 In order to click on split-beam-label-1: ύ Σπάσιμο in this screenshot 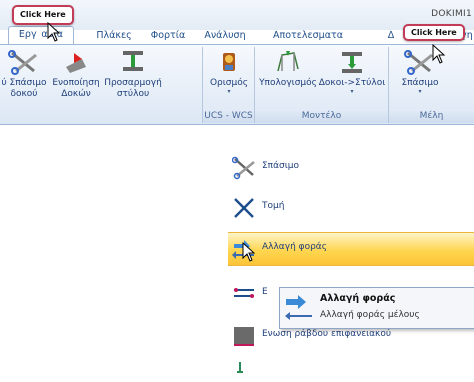, I will do `click(24, 83)`.